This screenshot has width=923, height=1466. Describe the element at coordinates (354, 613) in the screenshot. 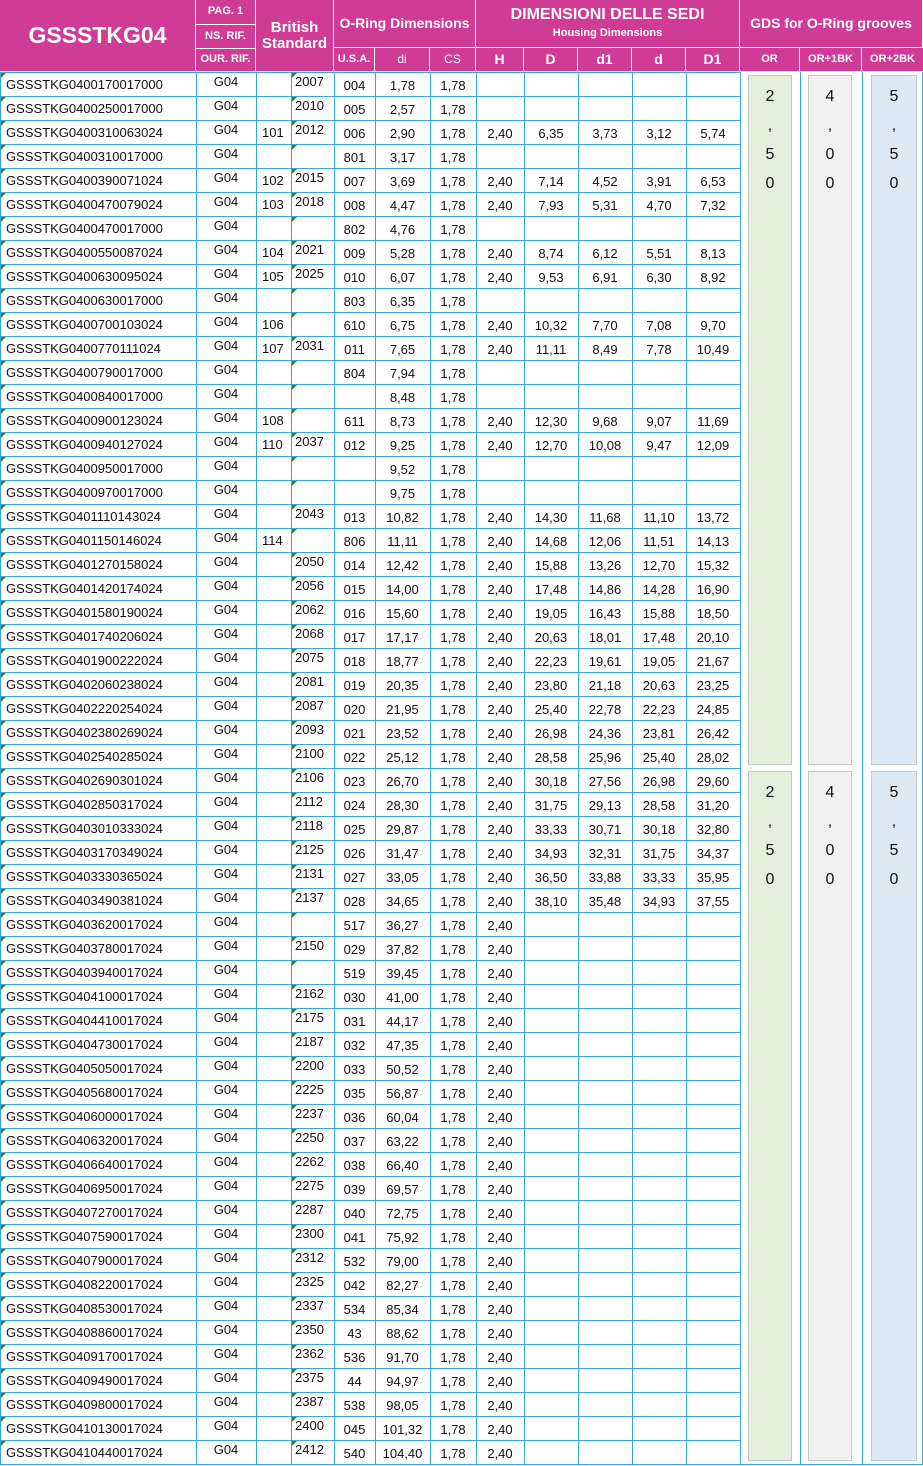

I see `cell-usa: 016` at that location.